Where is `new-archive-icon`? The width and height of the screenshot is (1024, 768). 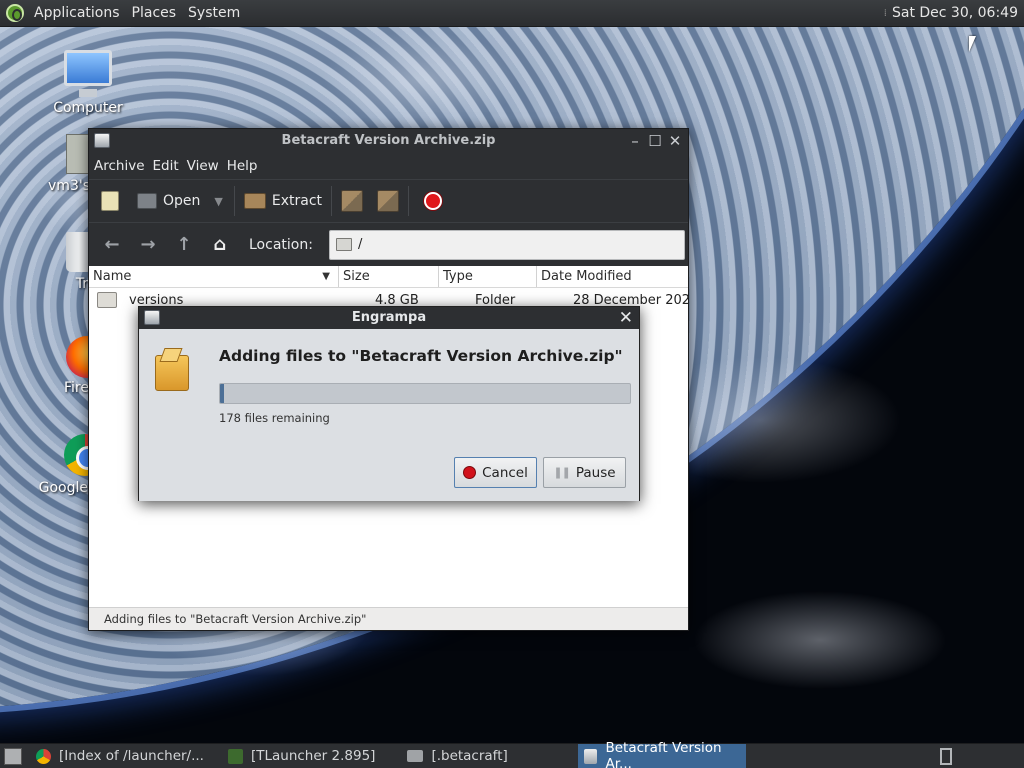
new-archive-icon is located at coordinates (110, 201).